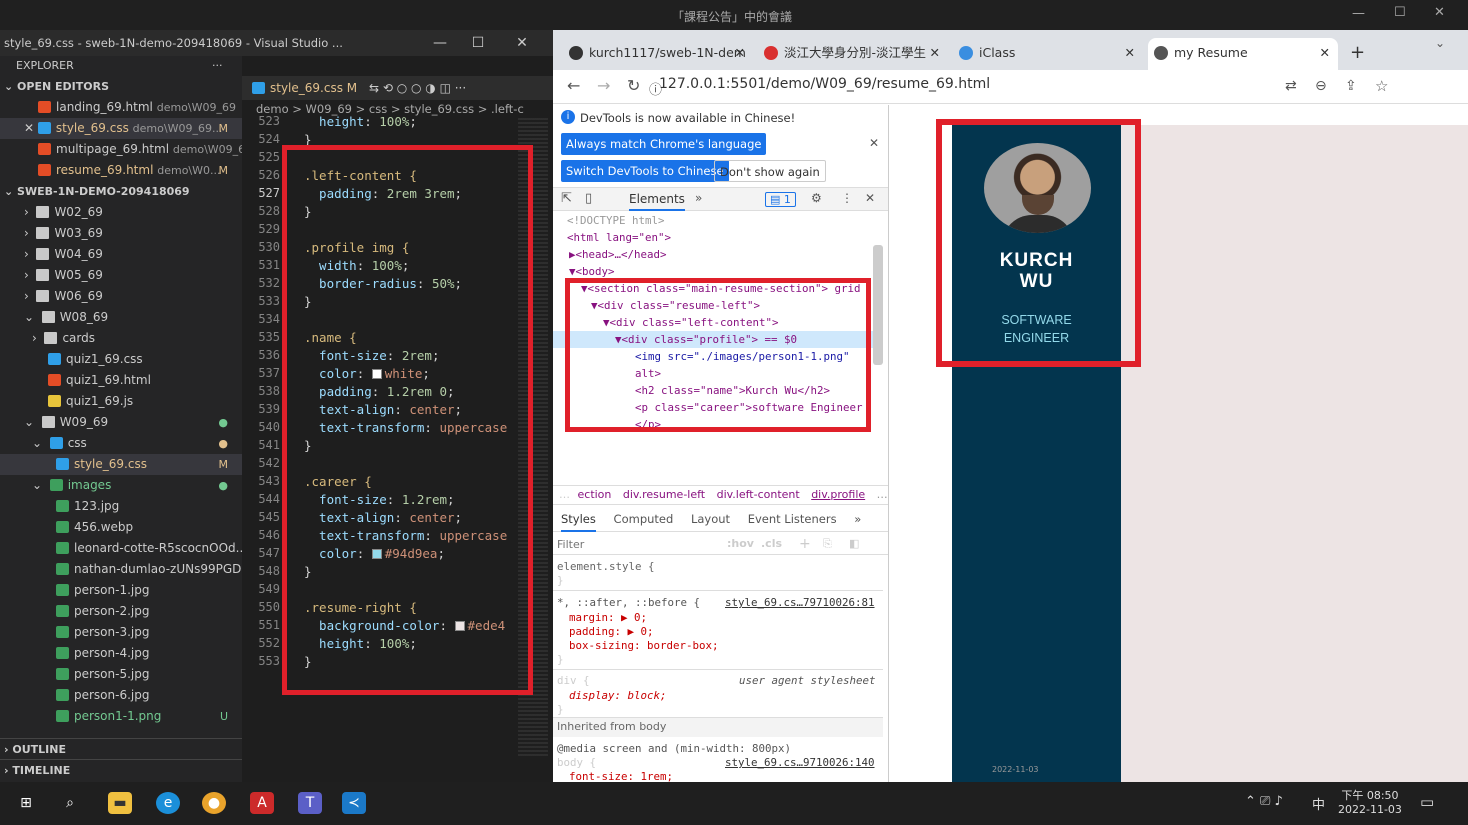 This screenshot has width=1468, height=825. What do you see at coordinates (1370, 801) in the screenshot?
I see `clock: 下午 08:50 2022-11-03` at bounding box center [1370, 801].